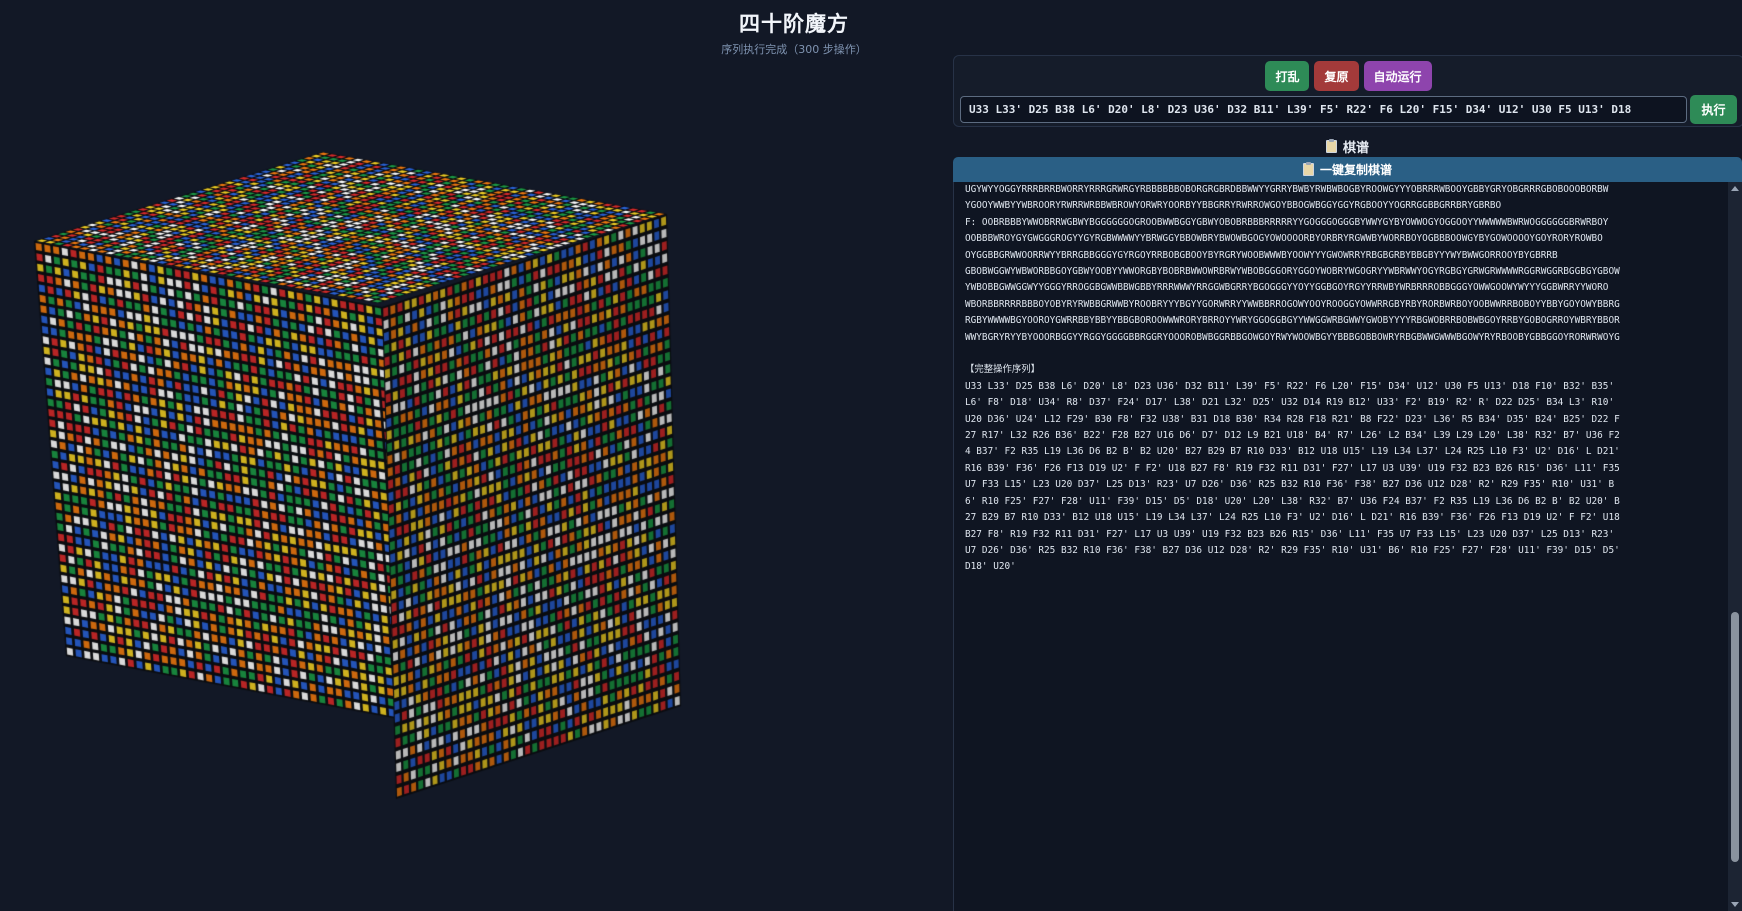 The image size is (1742, 911). Describe the element at coordinates (1735, 546) in the screenshot. I see `log-scrollbar` at that location.